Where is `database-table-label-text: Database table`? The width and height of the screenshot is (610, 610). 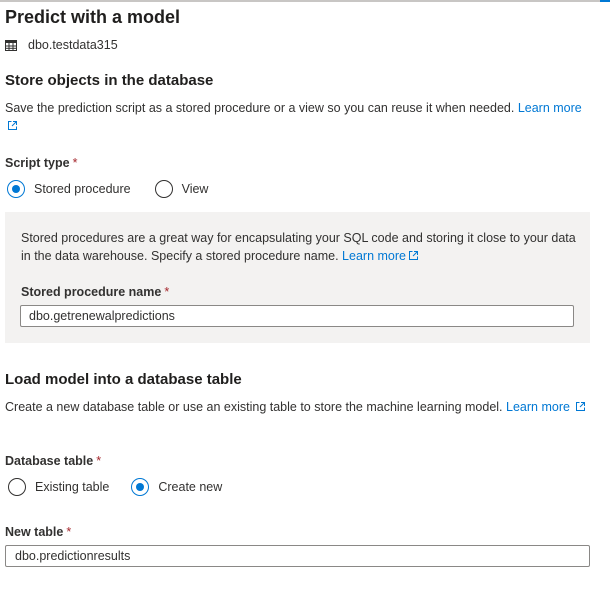
database-table-label-text: Database table is located at coordinates (49, 461).